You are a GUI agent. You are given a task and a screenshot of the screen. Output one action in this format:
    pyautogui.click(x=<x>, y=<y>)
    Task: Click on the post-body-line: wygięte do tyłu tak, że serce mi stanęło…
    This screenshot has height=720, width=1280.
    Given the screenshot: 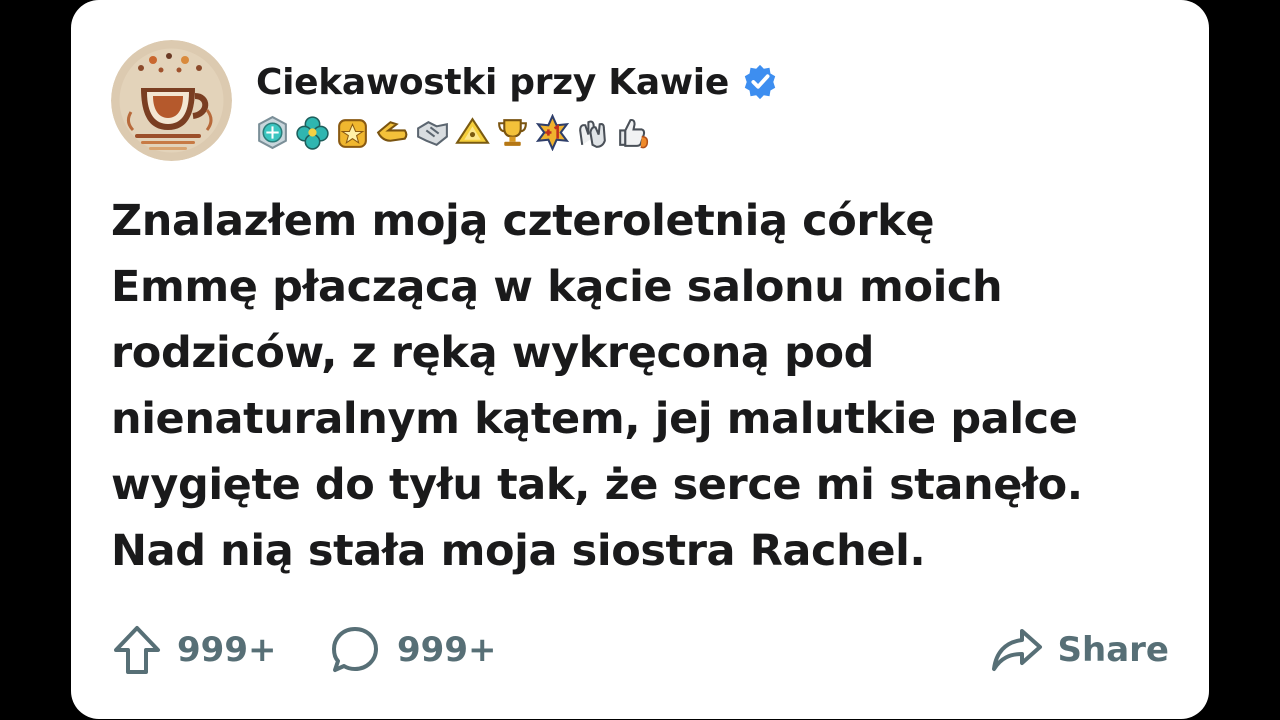 What is the action you would take?
    pyautogui.click(x=597, y=485)
    